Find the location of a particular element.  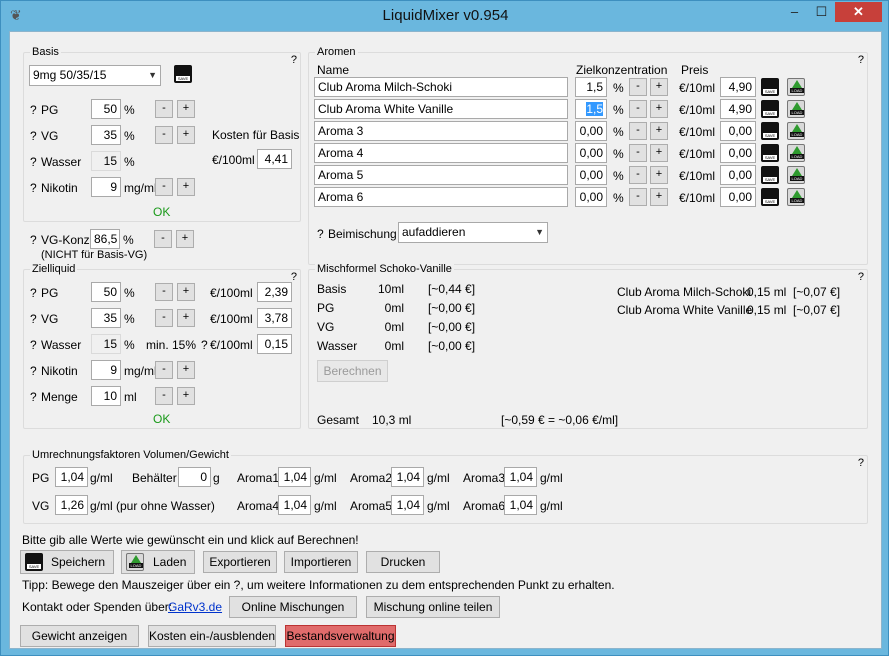

basis-preset-select: 9mg 50/35/15 ▼ is located at coordinates (95, 75).